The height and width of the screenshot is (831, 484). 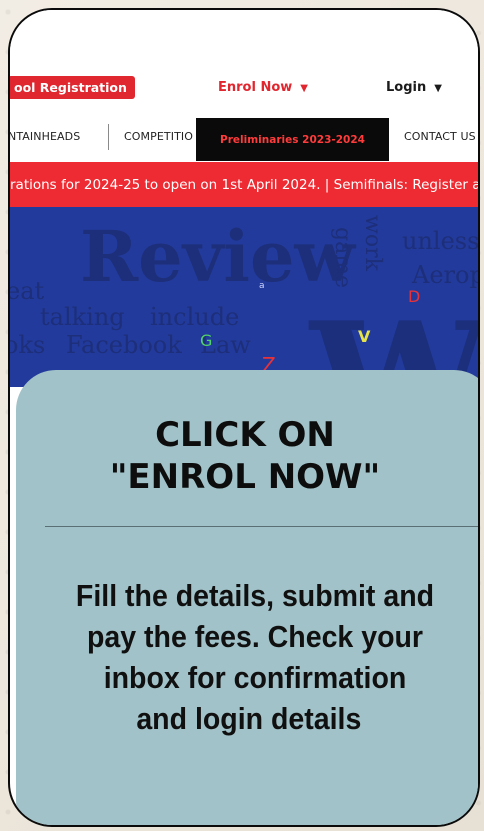 What do you see at coordinates (108, 137) in the screenshot?
I see `menu-divider` at bounding box center [108, 137].